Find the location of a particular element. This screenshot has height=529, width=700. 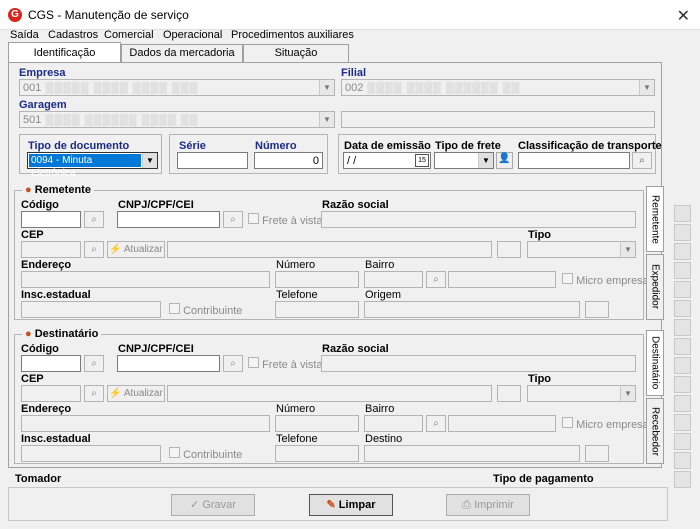

dest-destino-label: Destino is located at coordinates (384, 439).